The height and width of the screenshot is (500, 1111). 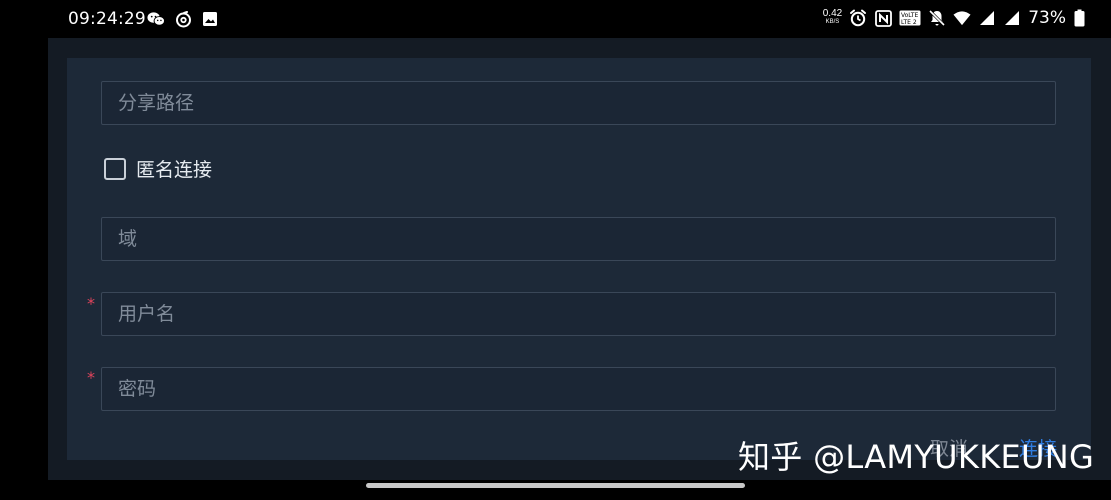 I want to click on net-speed-unit: KB/S, so click(x=832, y=22).